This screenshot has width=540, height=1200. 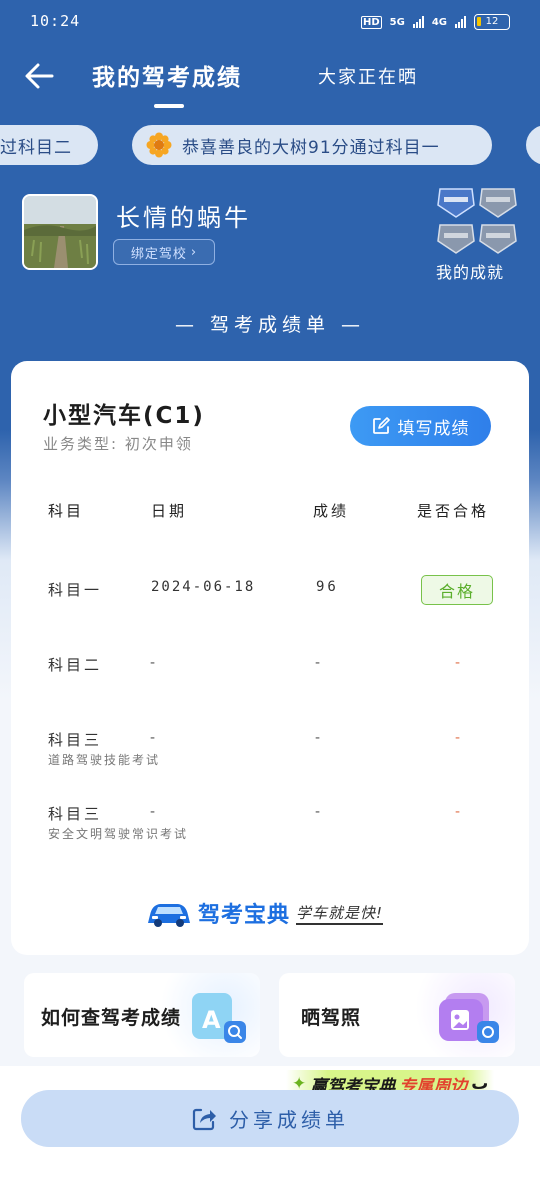 I want to click on how-to-check-scores-label: 如何查驾考成绩, so click(x=111, y=1018).